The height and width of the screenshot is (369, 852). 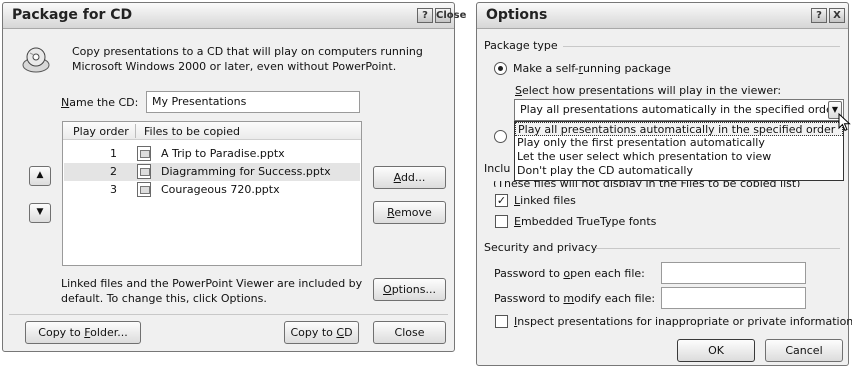 I want to click on embedded-fonts-checkbox, so click(x=501, y=221).